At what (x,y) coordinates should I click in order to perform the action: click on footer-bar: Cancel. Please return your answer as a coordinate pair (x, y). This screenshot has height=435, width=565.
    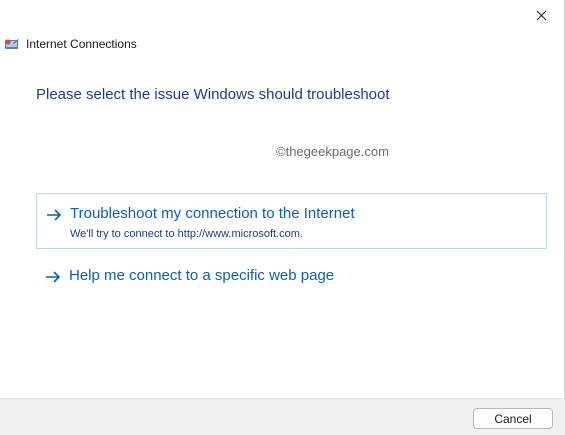
    Looking at the image, I should click on (282, 416).